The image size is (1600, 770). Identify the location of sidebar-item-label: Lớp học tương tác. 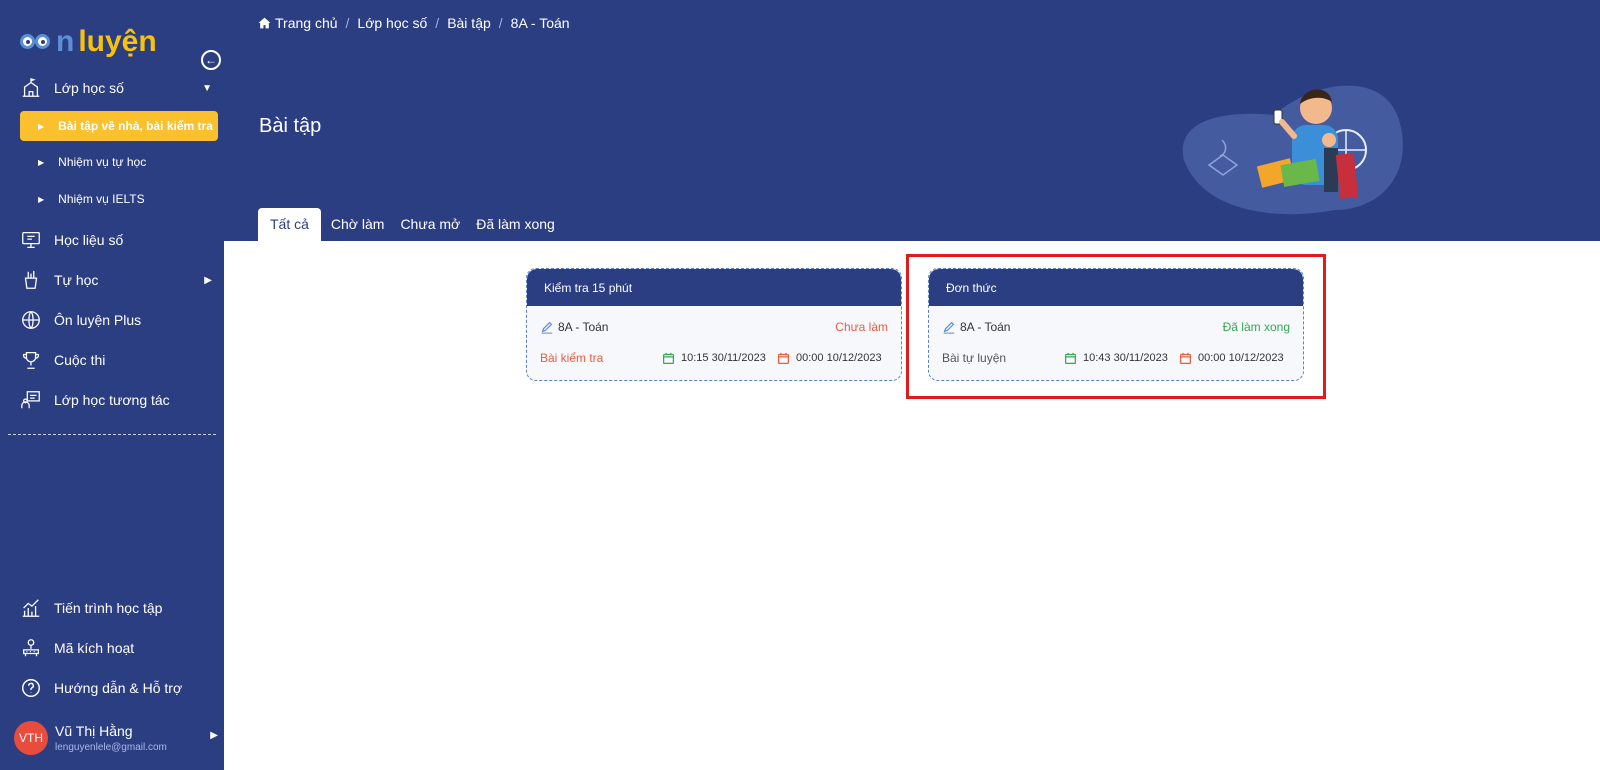
(112, 400).